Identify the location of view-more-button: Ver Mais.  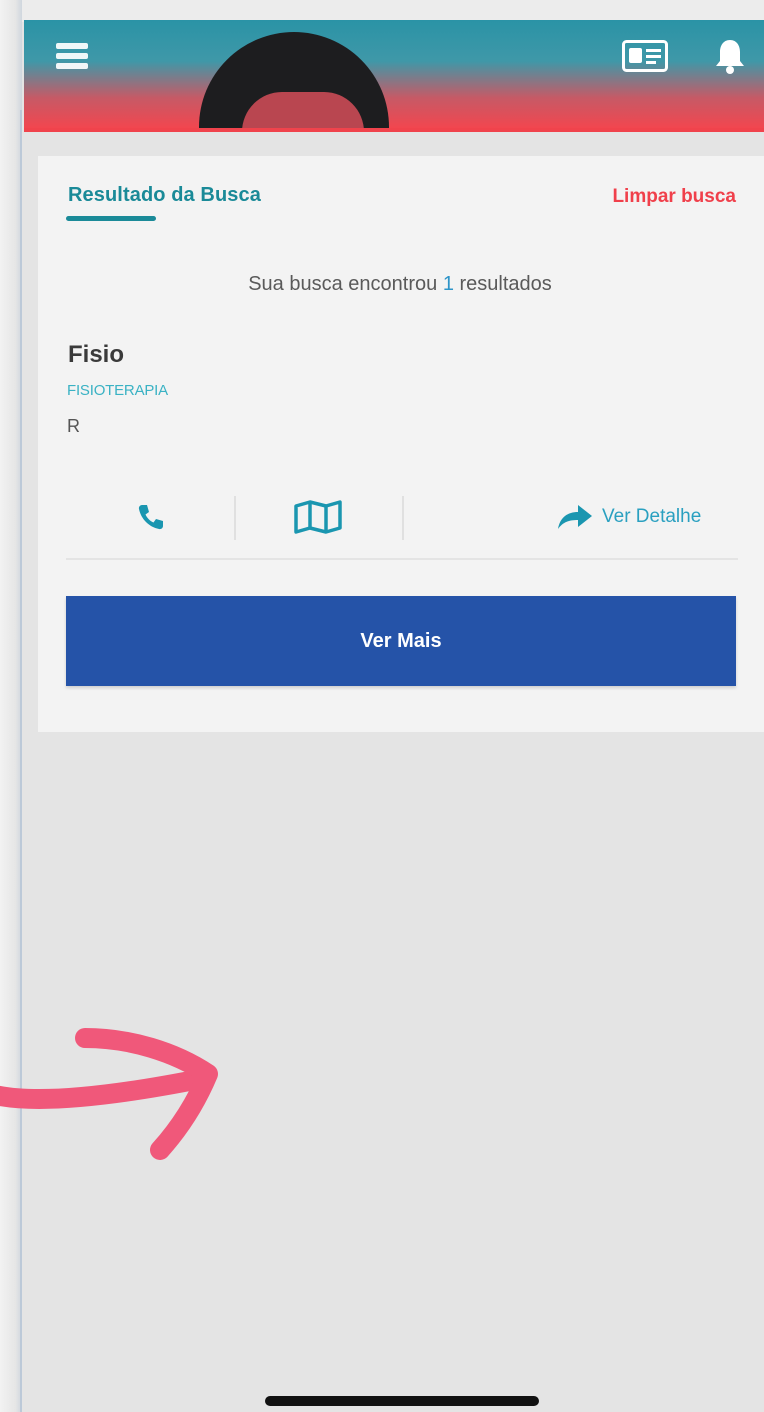
(401, 641).